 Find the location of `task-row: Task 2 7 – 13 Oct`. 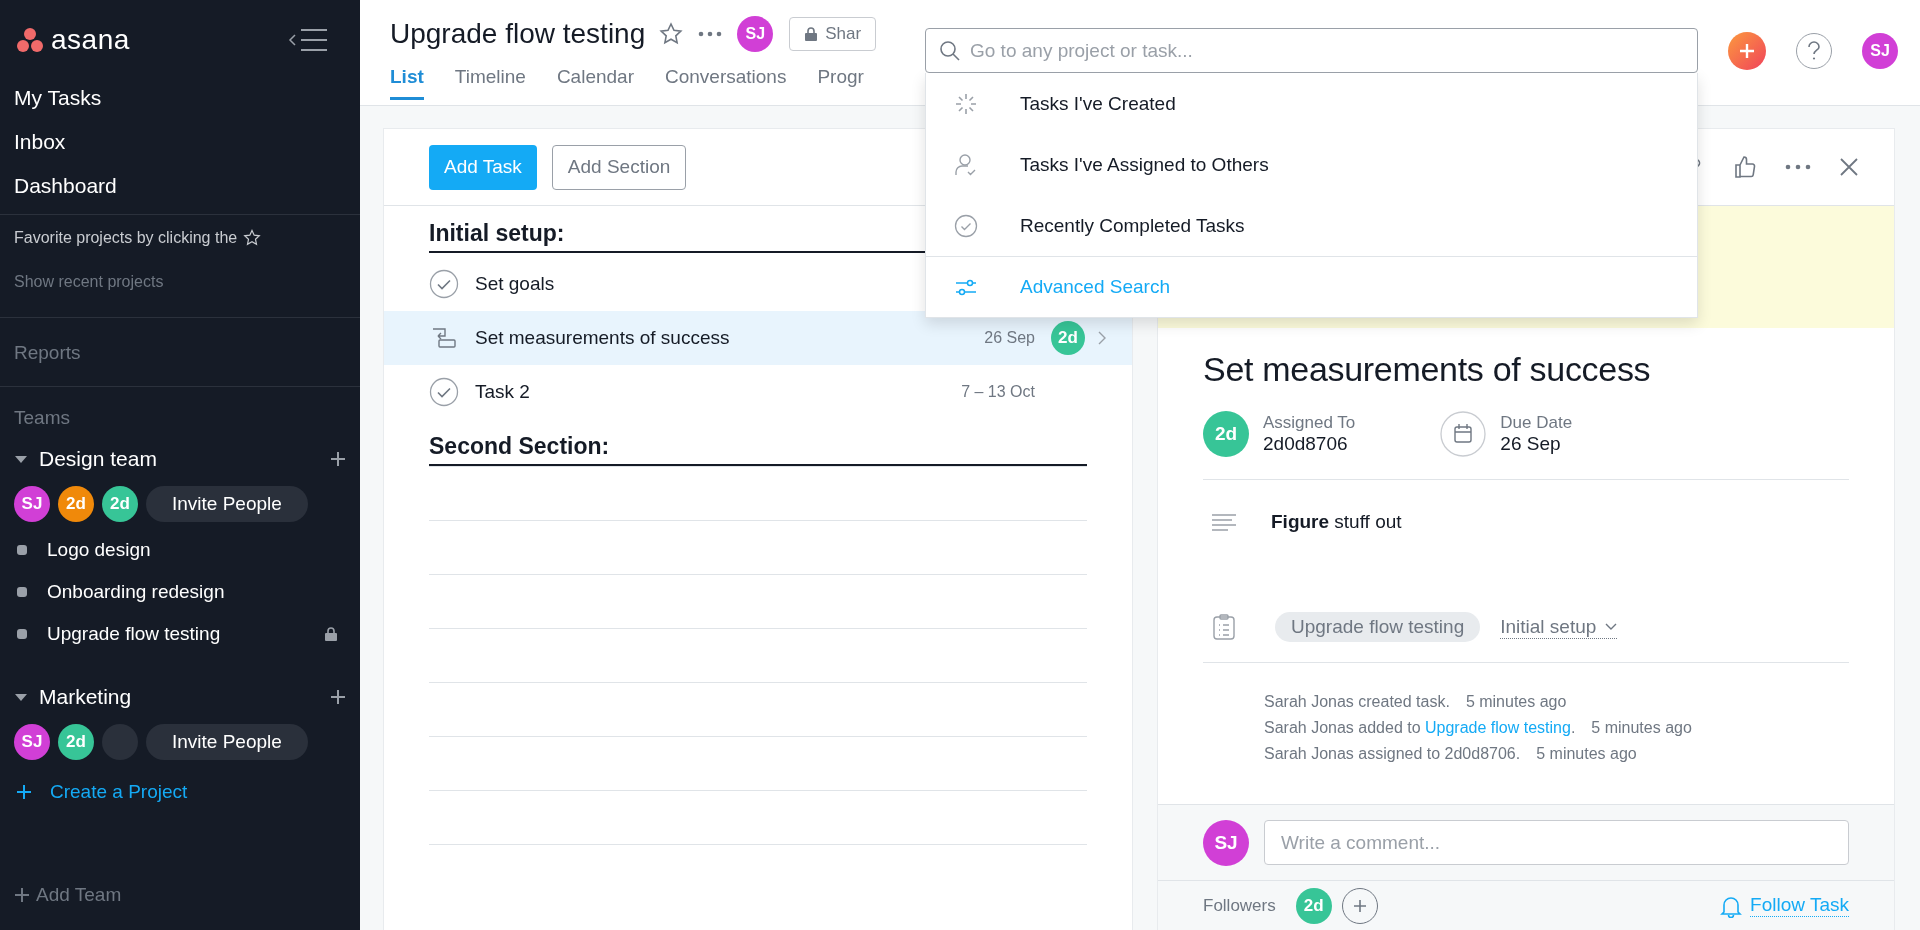

task-row: Task 2 7 – 13 Oct is located at coordinates (758, 392).